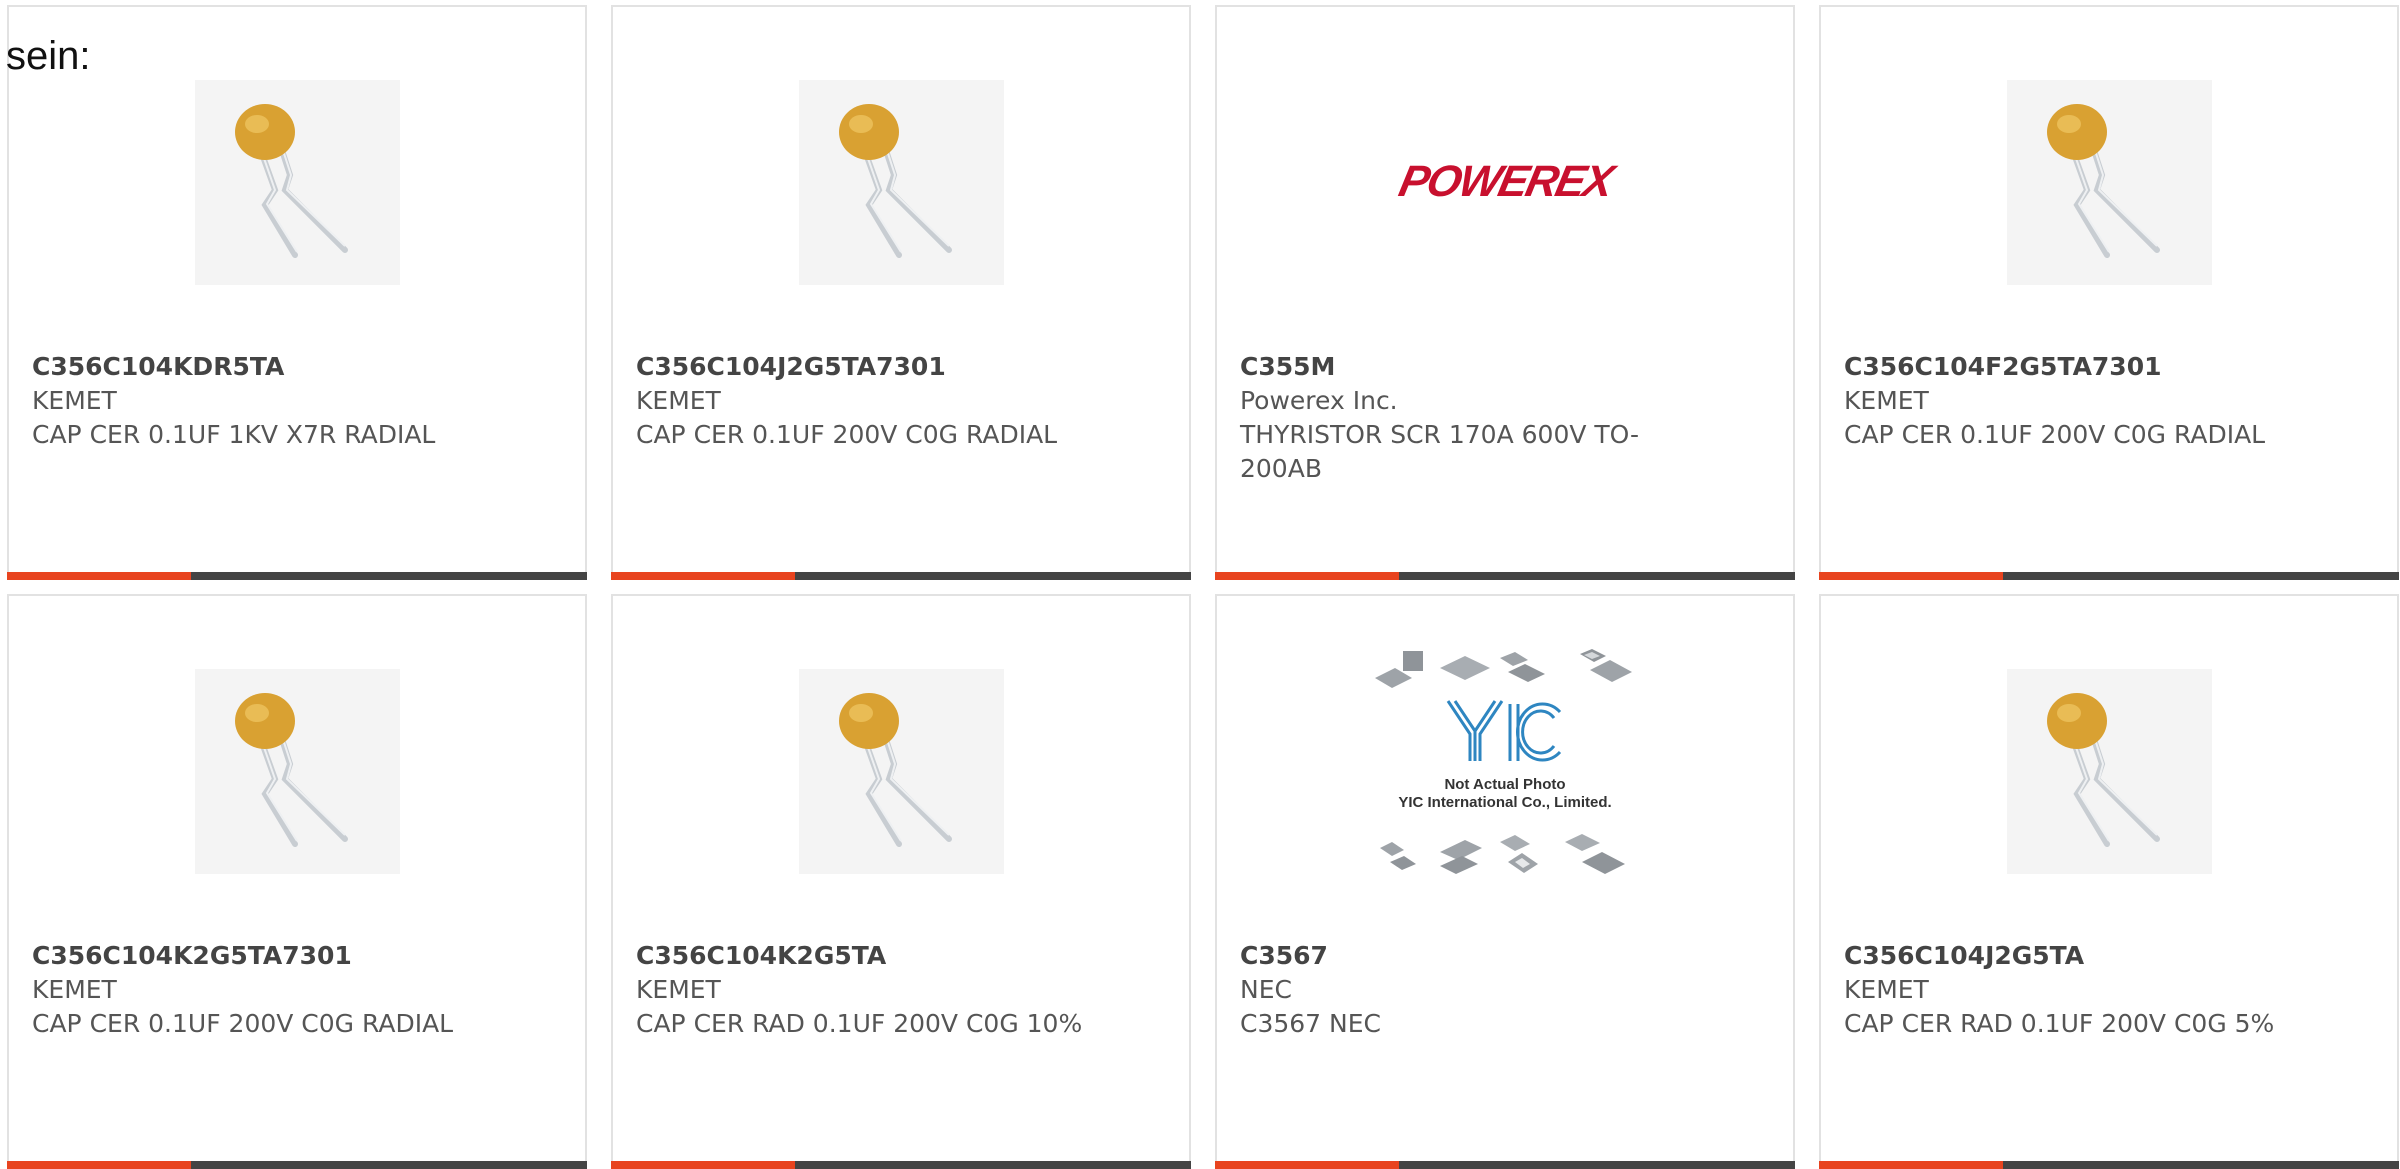 This screenshot has height=1169, width=2400. What do you see at coordinates (1505, 784) in the screenshot?
I see `placeholder-caption-1: Not Actual Photo` at bounding box center [1505, 784].